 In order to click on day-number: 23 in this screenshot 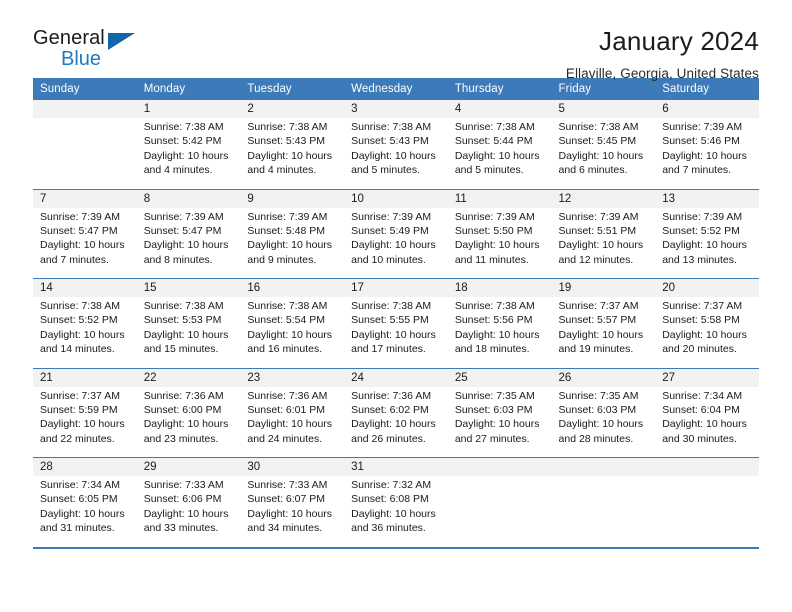, I will do `click(292, 377)`.